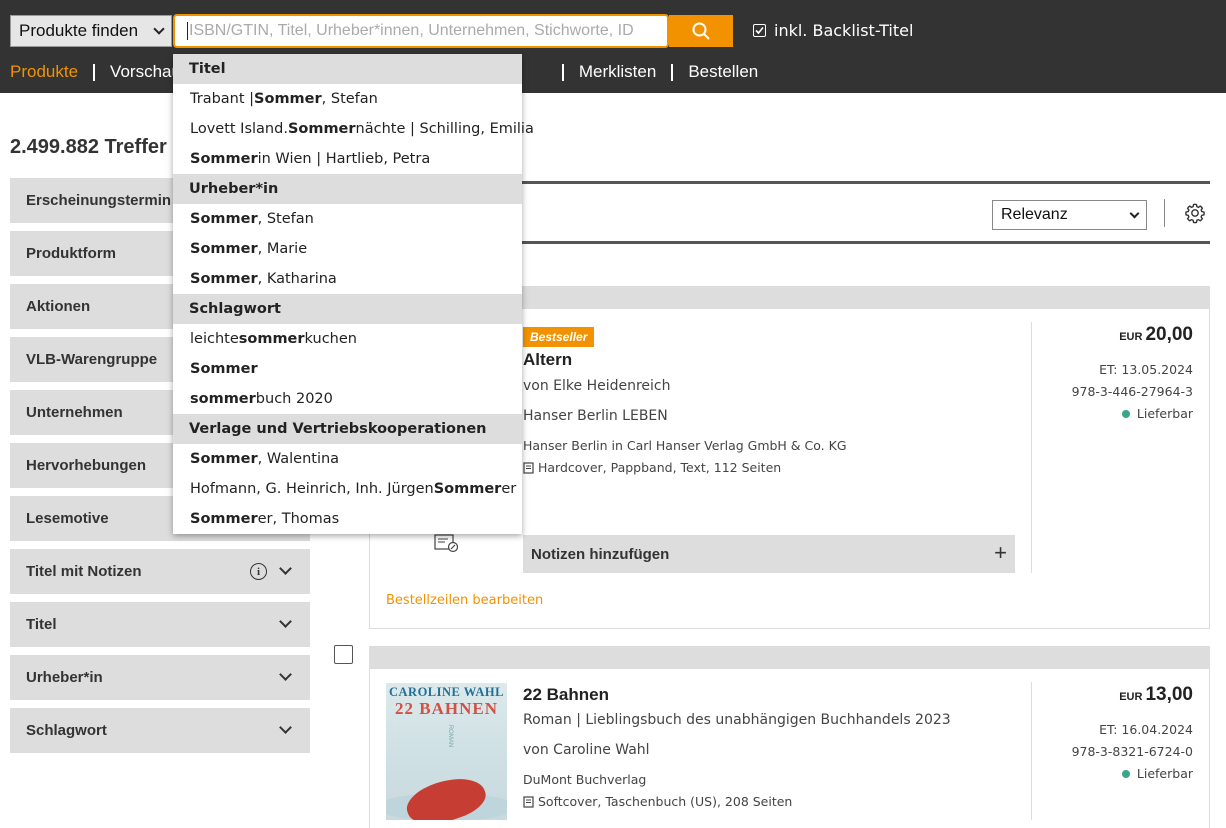  What do you see at coordinates (64, 677) in the screenshot?
I see `facet-label: Urheber*in` at bounding box center [64, 677].